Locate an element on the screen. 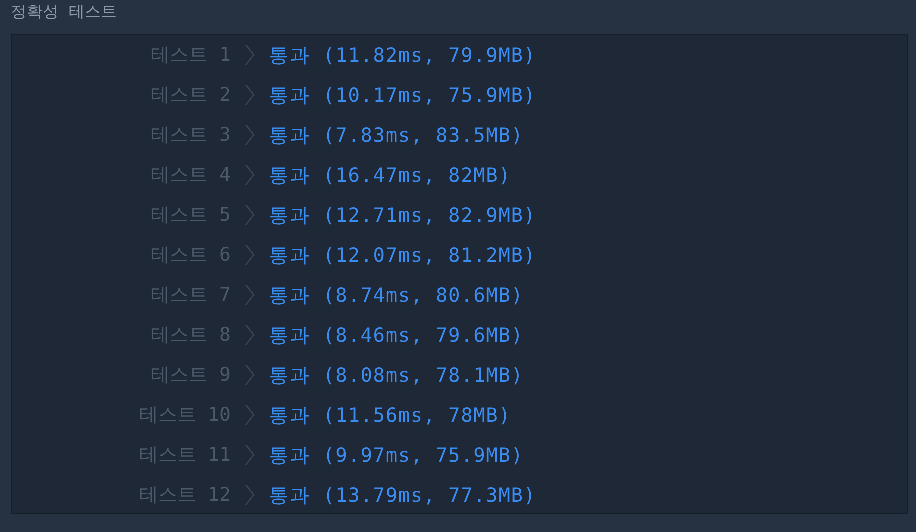 This screenshot has width=916, height=532. test-result: 통과 (11.56ms, 78MB) is located at coordinates (390, 415).